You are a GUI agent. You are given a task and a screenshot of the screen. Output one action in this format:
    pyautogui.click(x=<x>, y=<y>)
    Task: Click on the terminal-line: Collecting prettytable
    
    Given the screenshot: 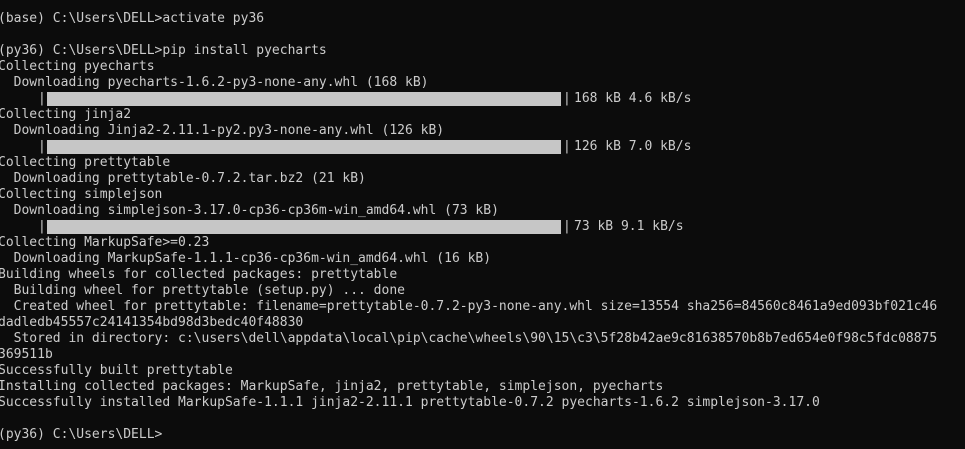 What is the action you would take?
    pyautogui.click(x=85, y=162)
    